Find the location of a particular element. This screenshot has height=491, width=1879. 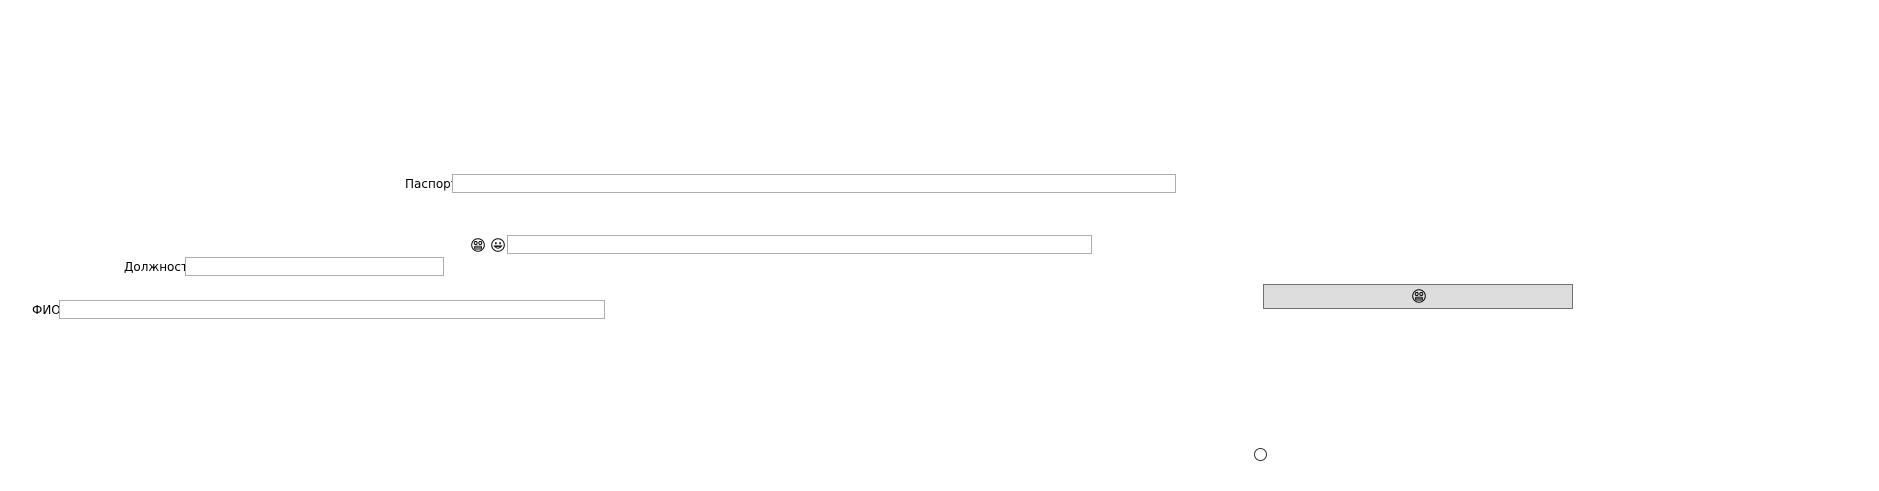

full-name-input is located at coordinates (332, 309).